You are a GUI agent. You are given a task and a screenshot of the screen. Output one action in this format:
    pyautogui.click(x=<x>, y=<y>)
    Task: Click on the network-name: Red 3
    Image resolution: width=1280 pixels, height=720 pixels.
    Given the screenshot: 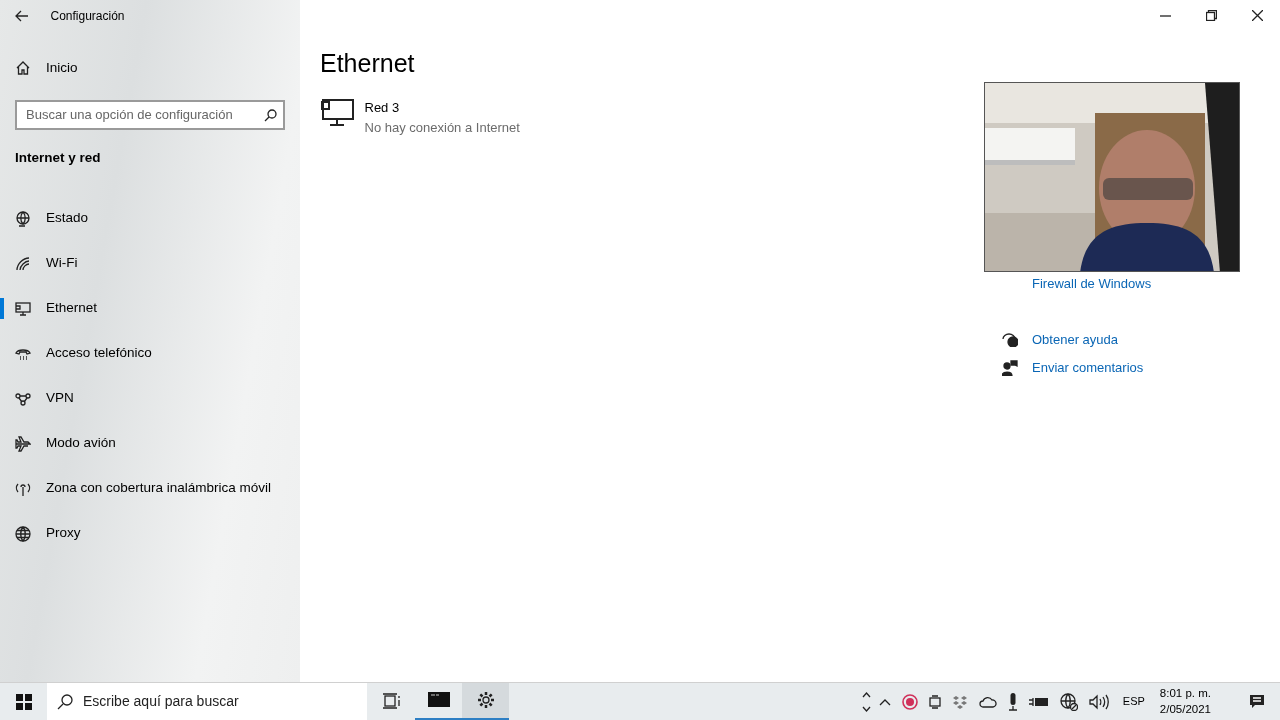 What is the action you would take?
    pyautogui.click(x=382, y=108)
    